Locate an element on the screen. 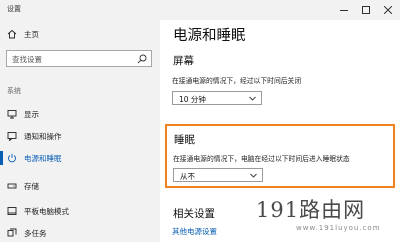  sidebar-item-notifications: 通知和操作 is located at coordinates (80, 136).